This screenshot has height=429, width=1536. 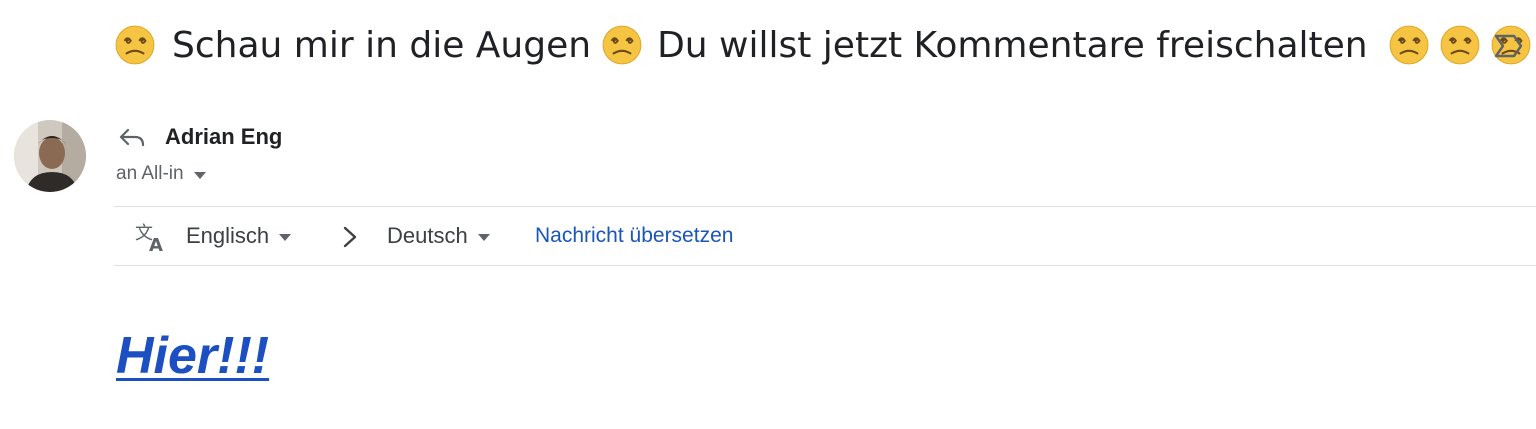 What do you see at coordinates (350, 237) in the screenshot?
I see `chevron-right-icon` at bounding box center [350, 237].